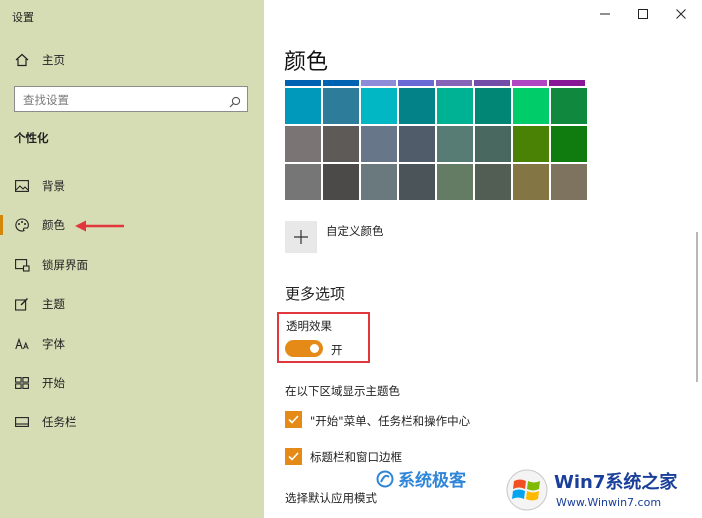  I want to click on picture-icon, so click(22, 186).